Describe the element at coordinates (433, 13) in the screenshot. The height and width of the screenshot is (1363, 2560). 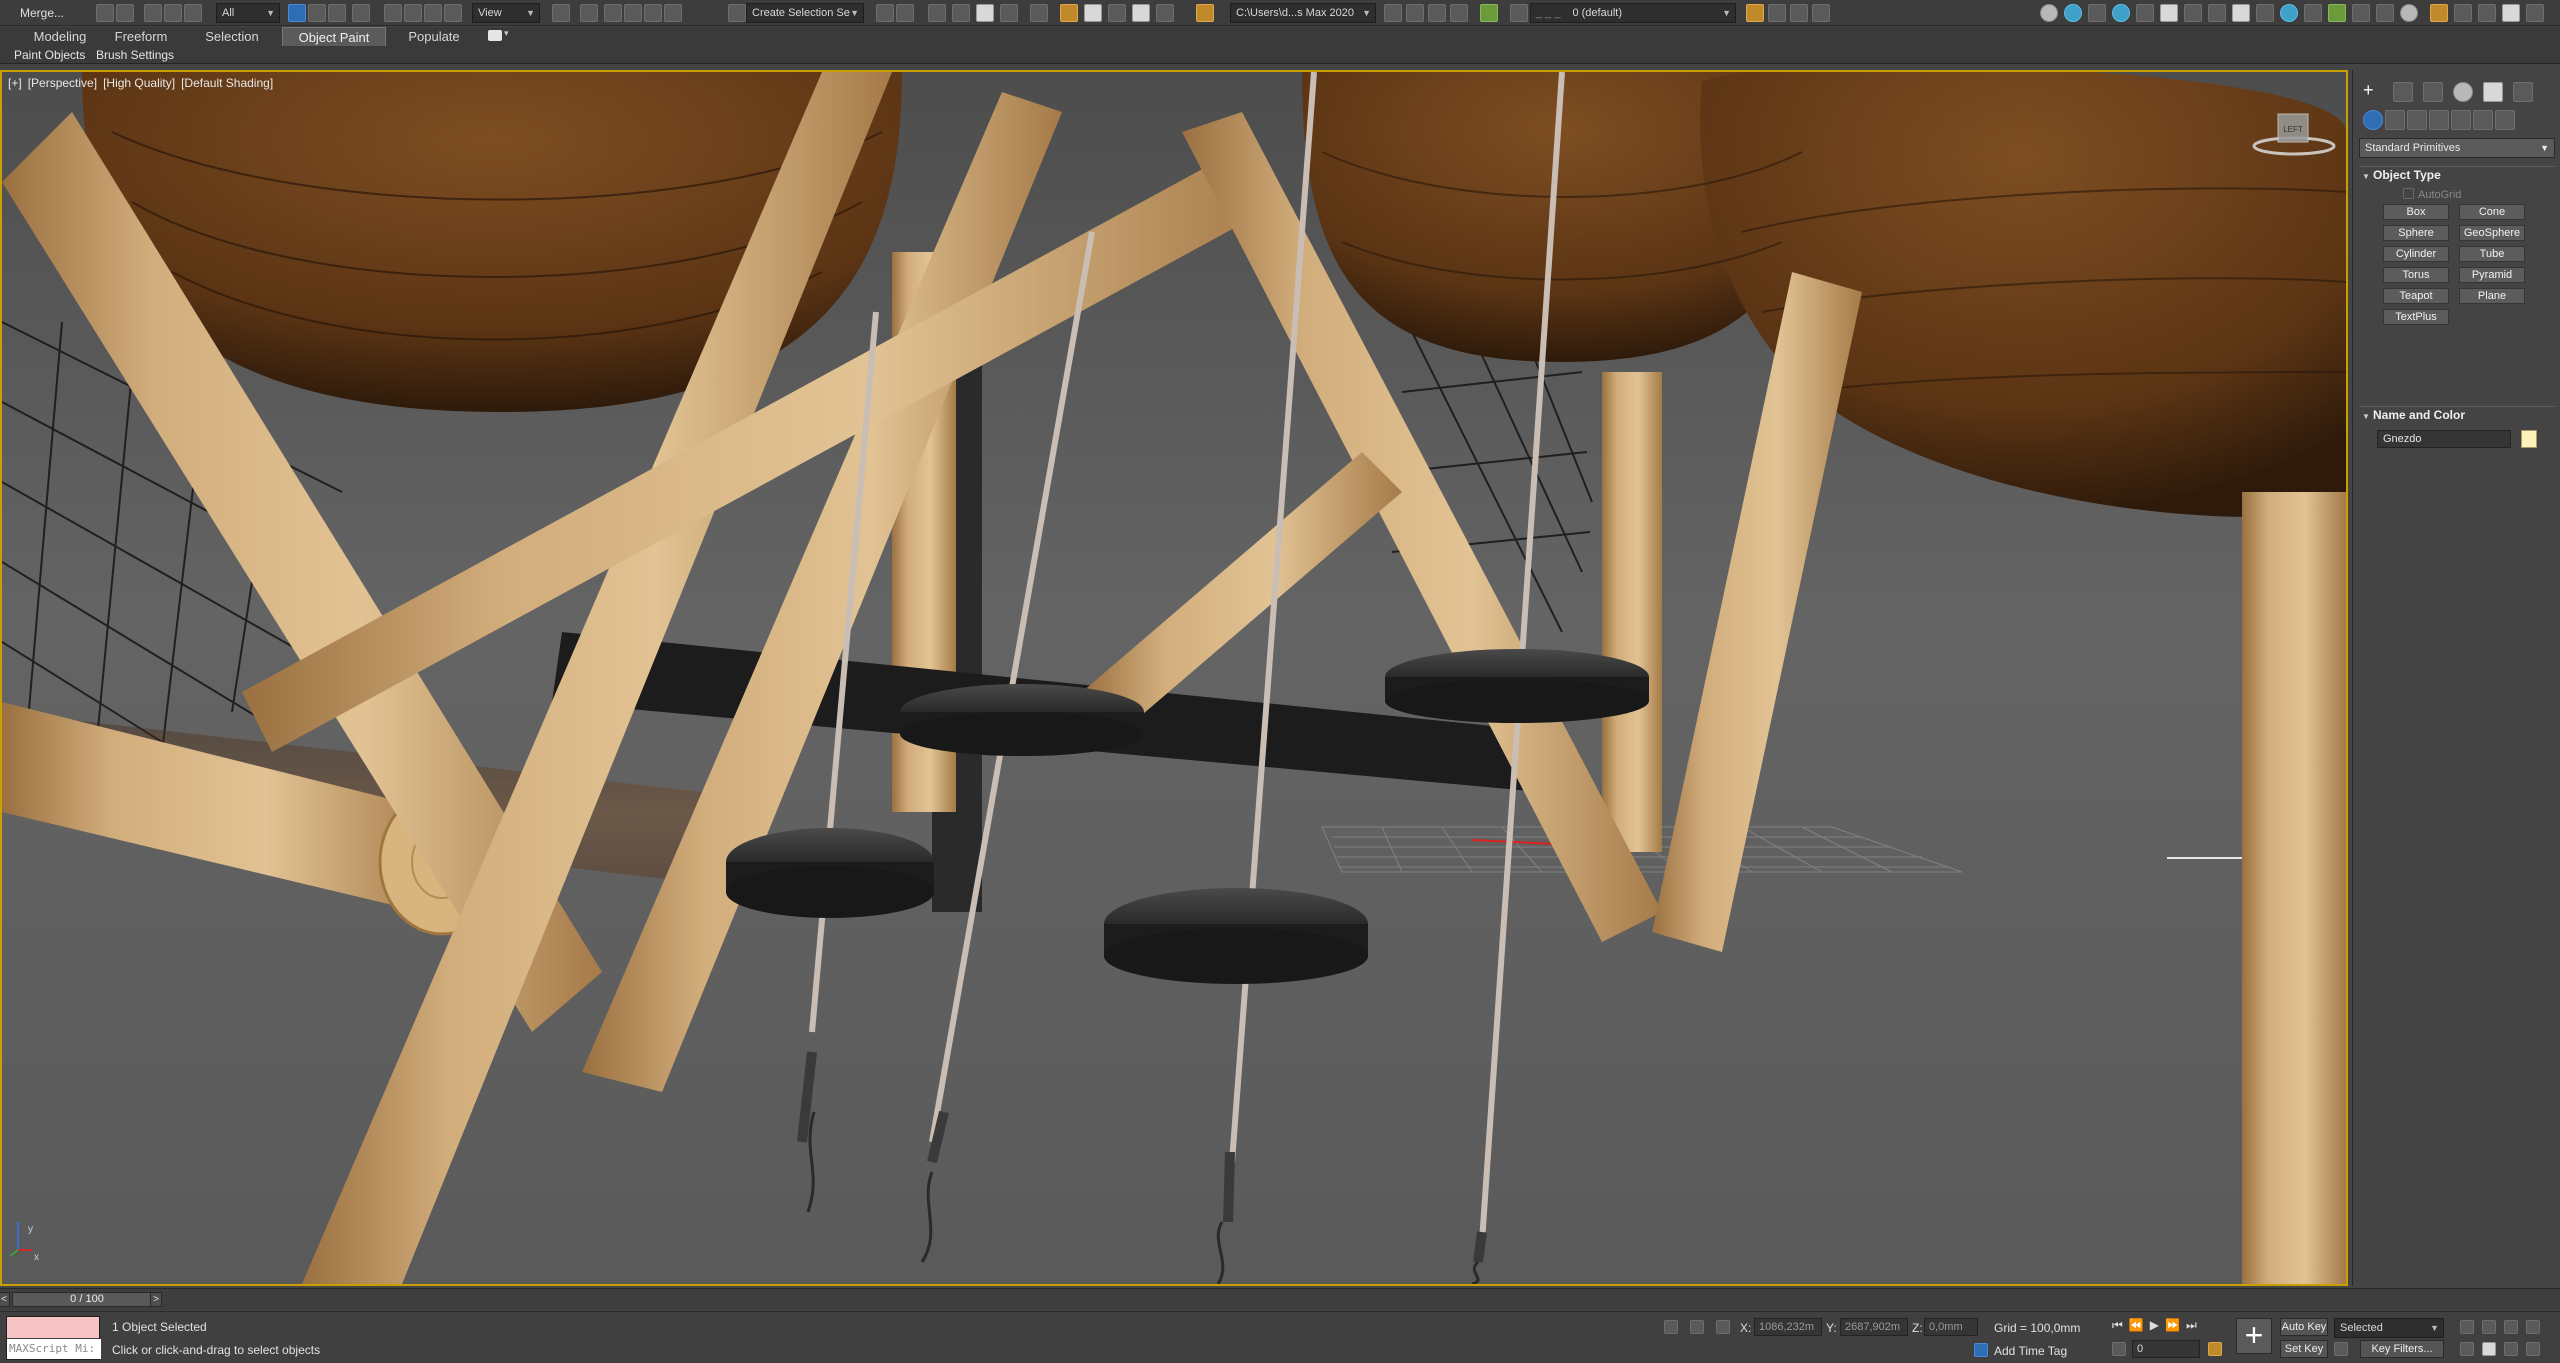
I see `scale-icon` at that location.